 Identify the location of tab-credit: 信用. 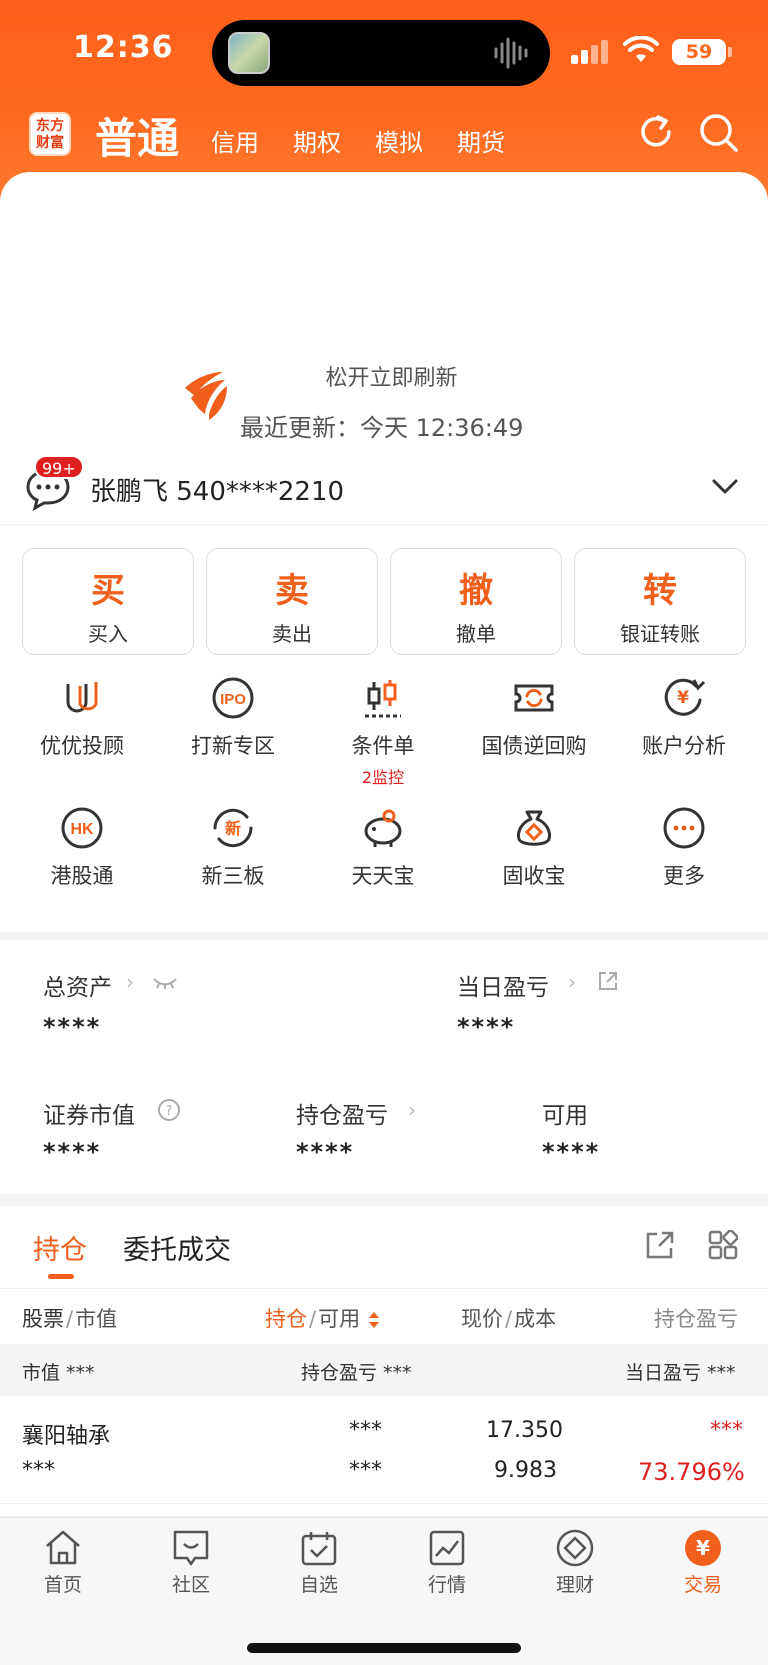
(235, 140).